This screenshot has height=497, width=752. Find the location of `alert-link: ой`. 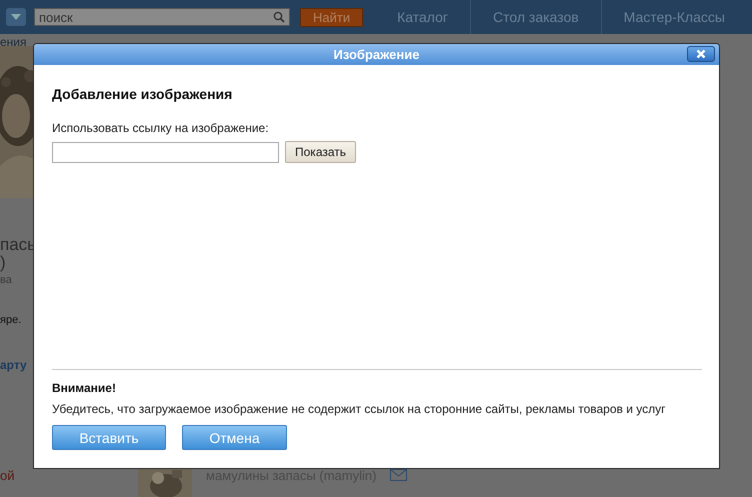

alert-link: ой is located at coordinates (7, 475).